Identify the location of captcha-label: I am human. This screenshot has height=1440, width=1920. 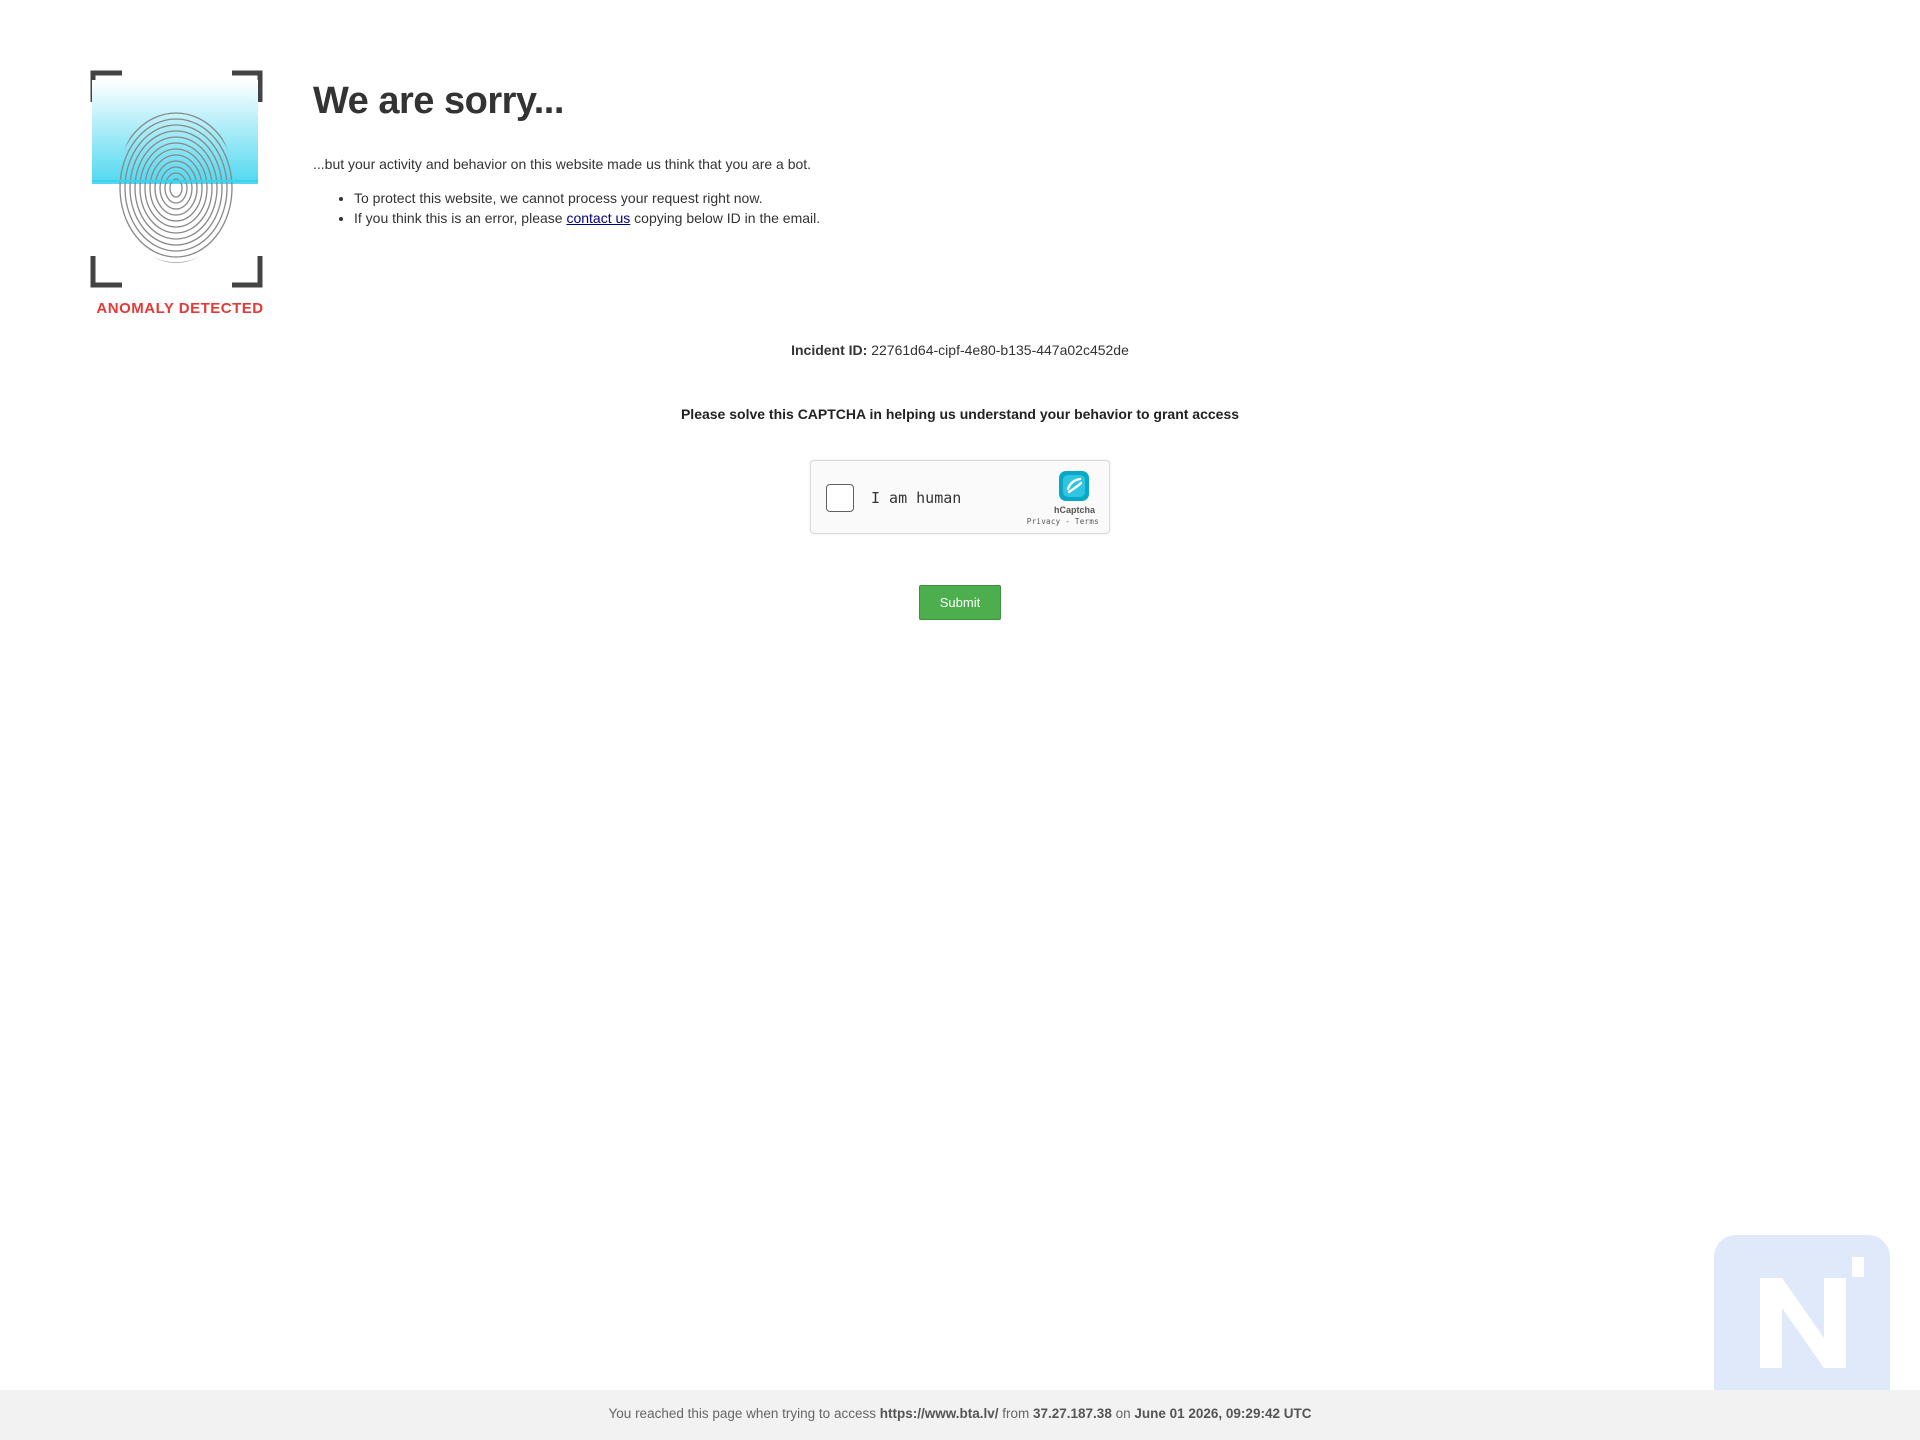
(916, 498).